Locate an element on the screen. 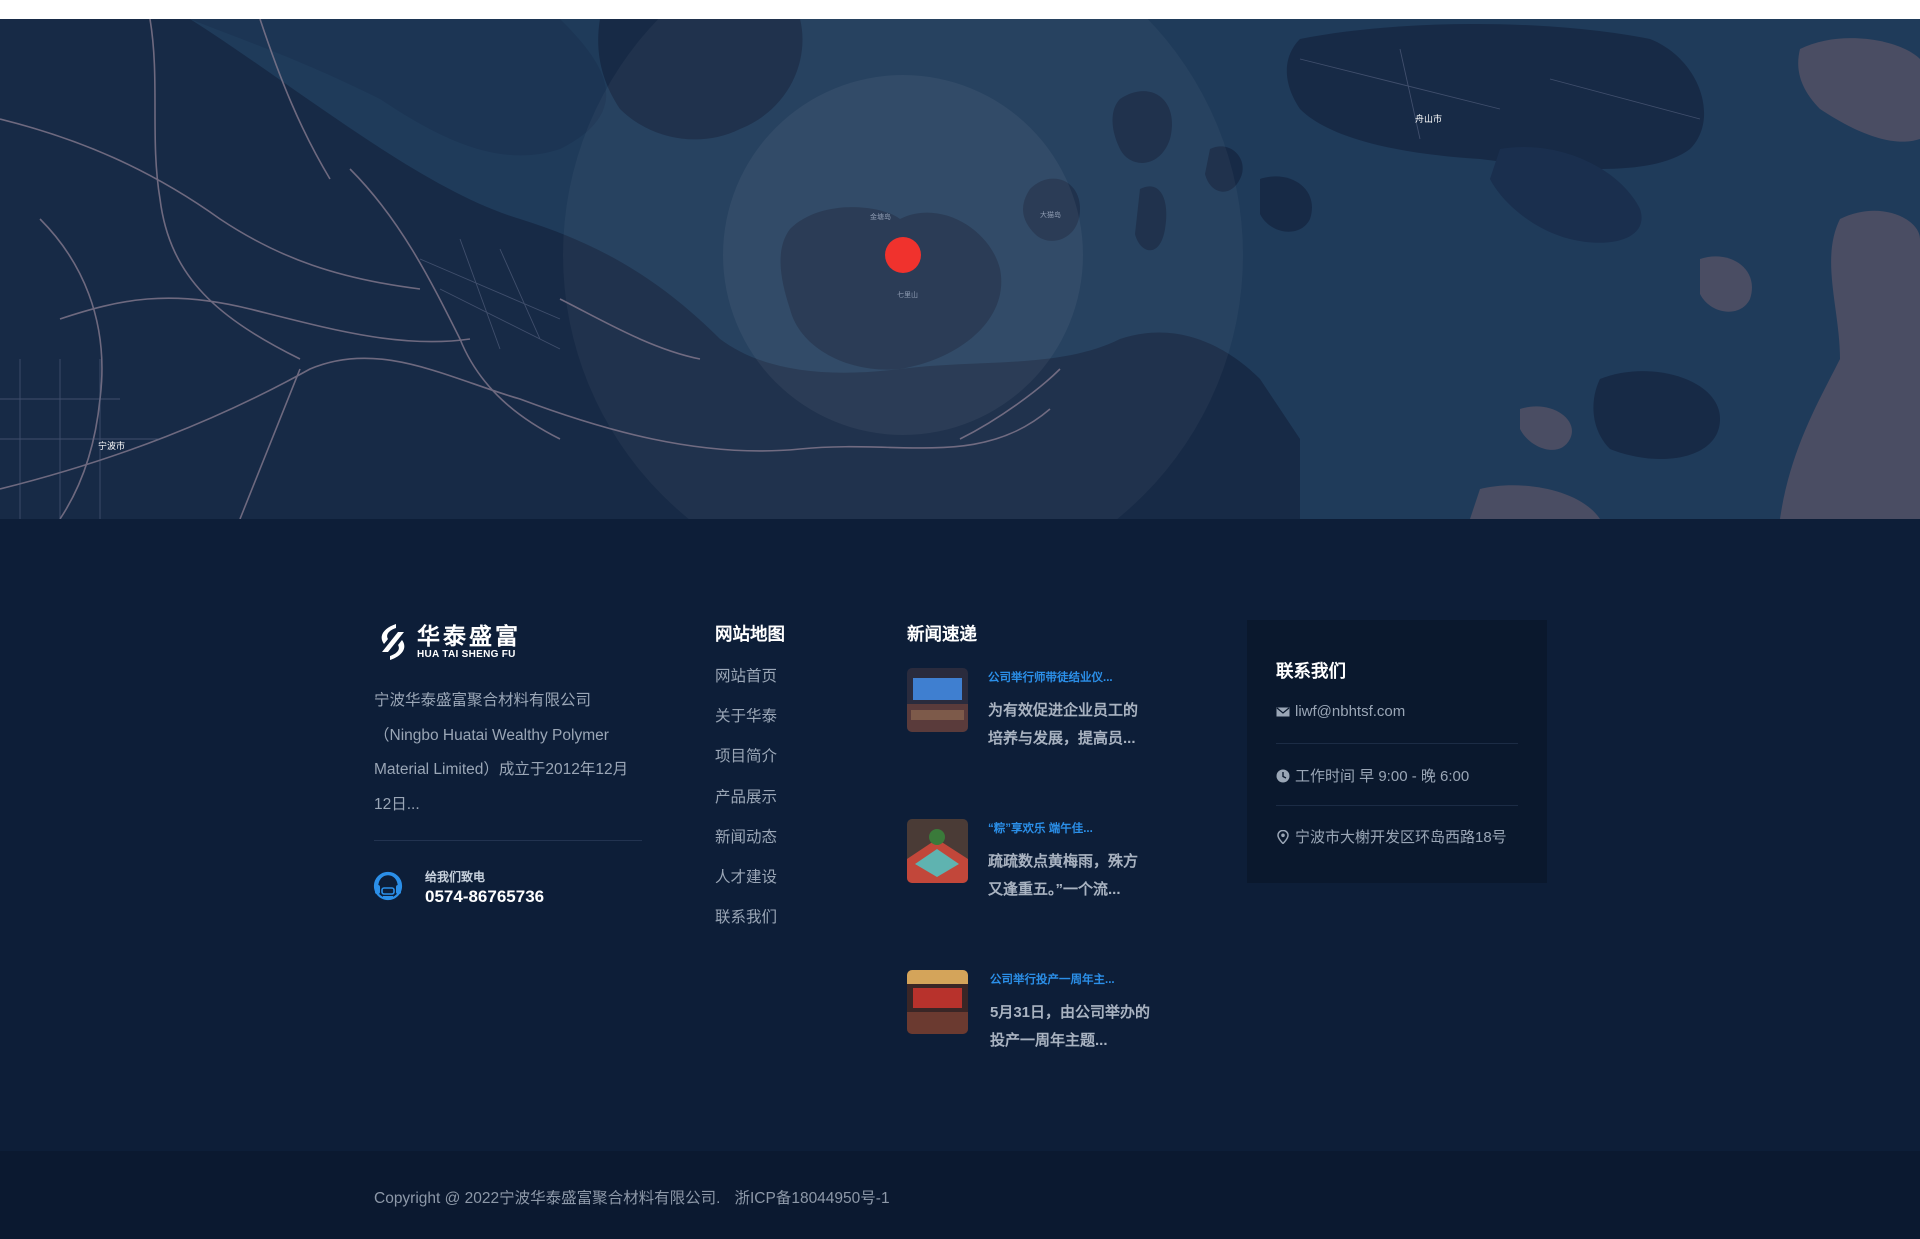 This screenshot has width=1920, height=1239. sitemap-link-home: 网站首页 is located at coordinates (746, 686).